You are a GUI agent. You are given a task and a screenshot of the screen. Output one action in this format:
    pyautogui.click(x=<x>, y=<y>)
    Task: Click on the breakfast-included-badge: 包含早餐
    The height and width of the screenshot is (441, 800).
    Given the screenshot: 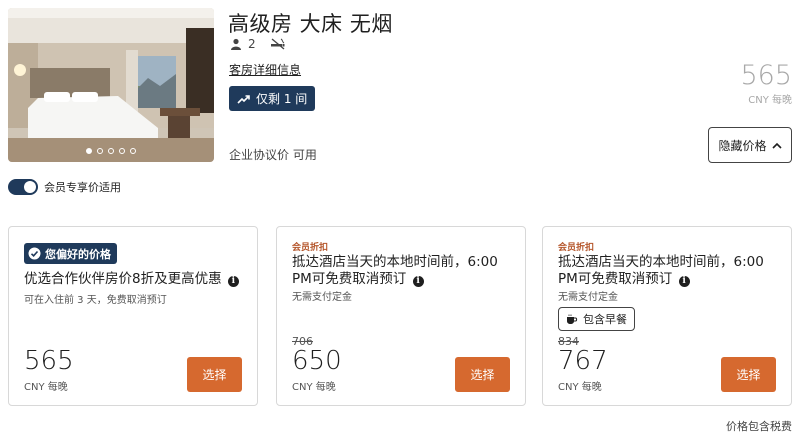 What is the action you would take?
    pyautogui.click(x=596, y=319)
    